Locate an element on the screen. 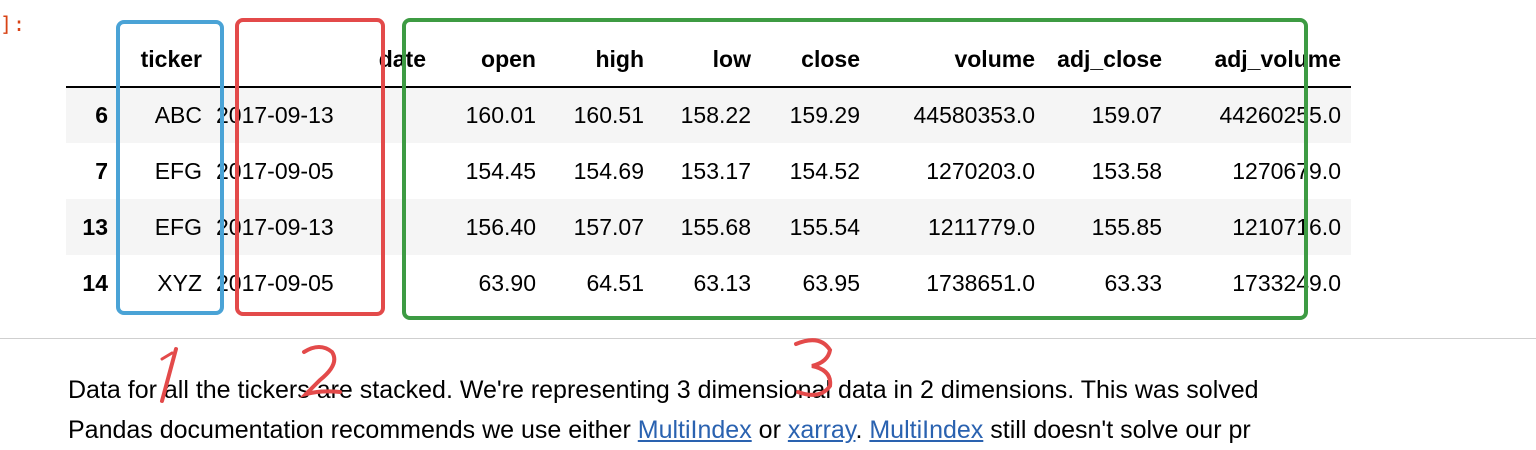 This screenshot has height=450, width=1536. row-index: 7 is located at coordinates (101, 170).